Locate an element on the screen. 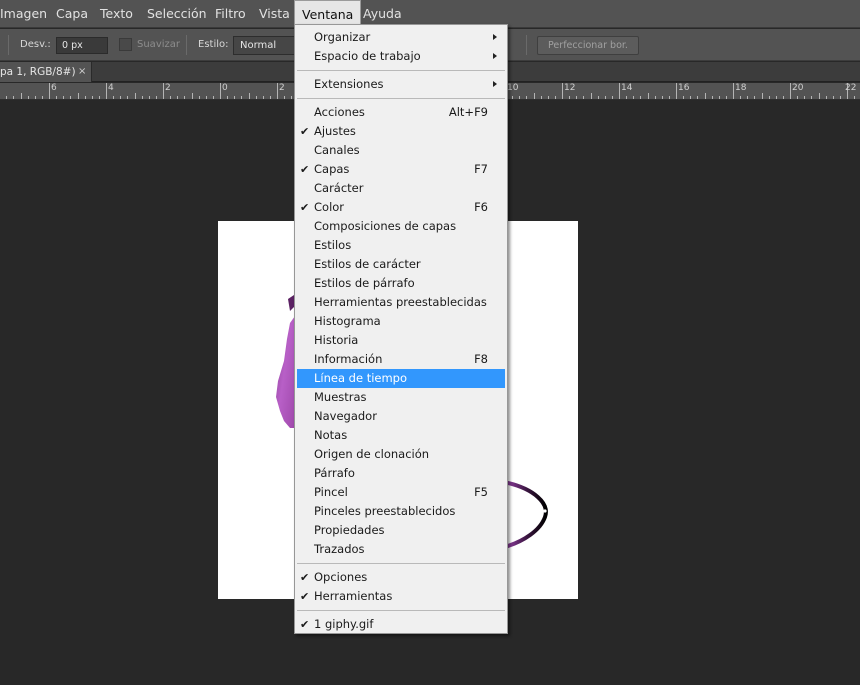 The width and height of the screenshot is (860, 685). menu-item-color: ✔ Color F6 is located at coordinates (401, 207).